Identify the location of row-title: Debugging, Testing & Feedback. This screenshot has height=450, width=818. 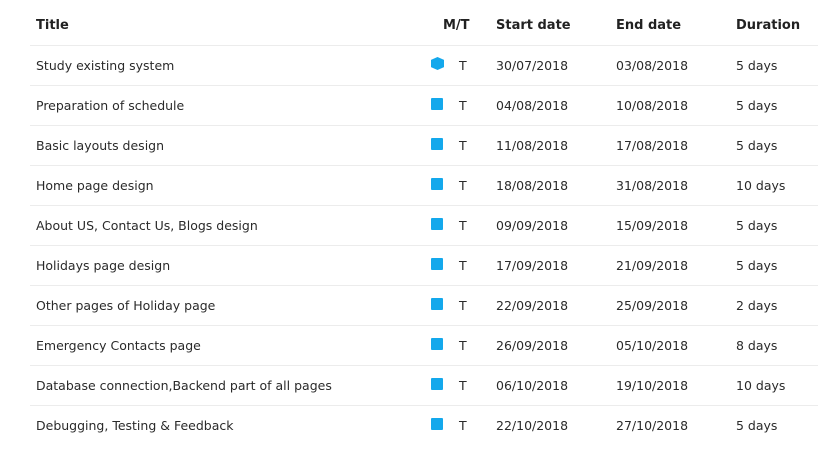
(135, 425).